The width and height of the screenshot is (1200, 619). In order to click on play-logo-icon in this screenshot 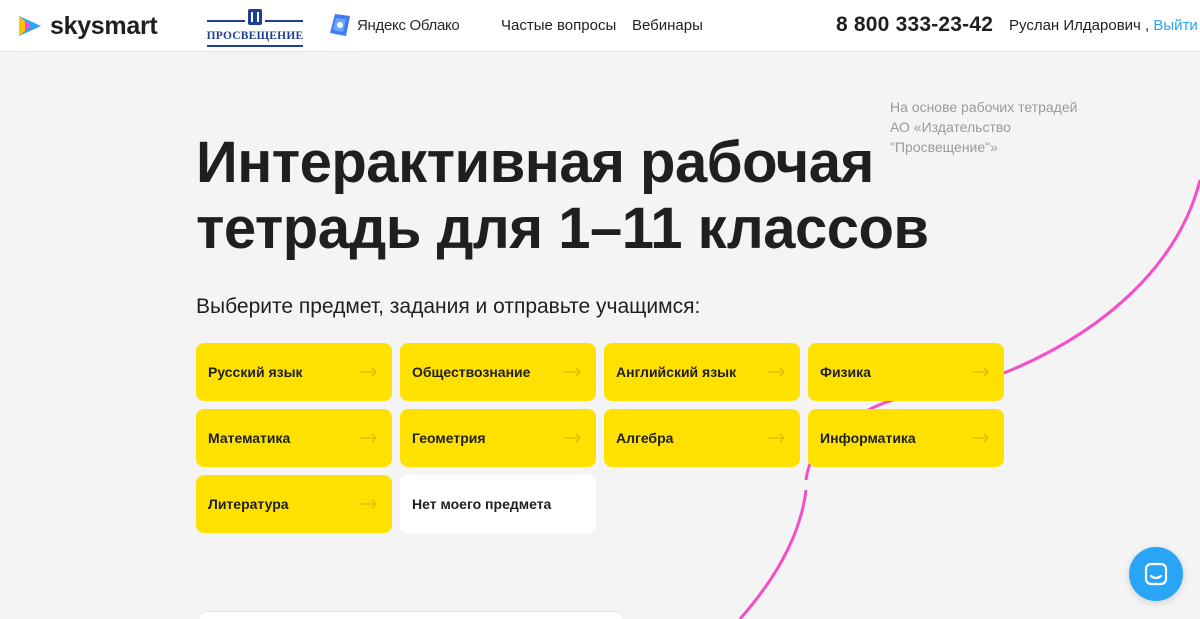, I will do `click(30, 26)`.